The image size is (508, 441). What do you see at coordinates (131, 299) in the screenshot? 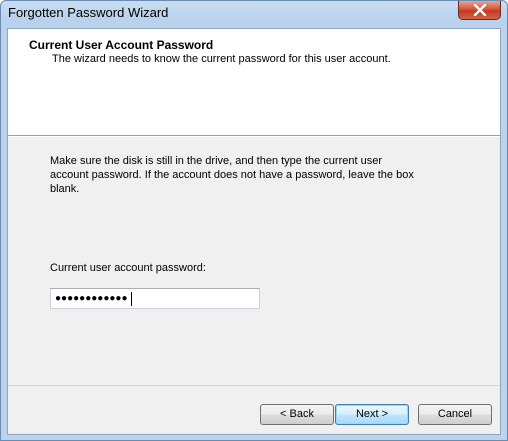
I see `text-caret` at bounding box center [131, 299].